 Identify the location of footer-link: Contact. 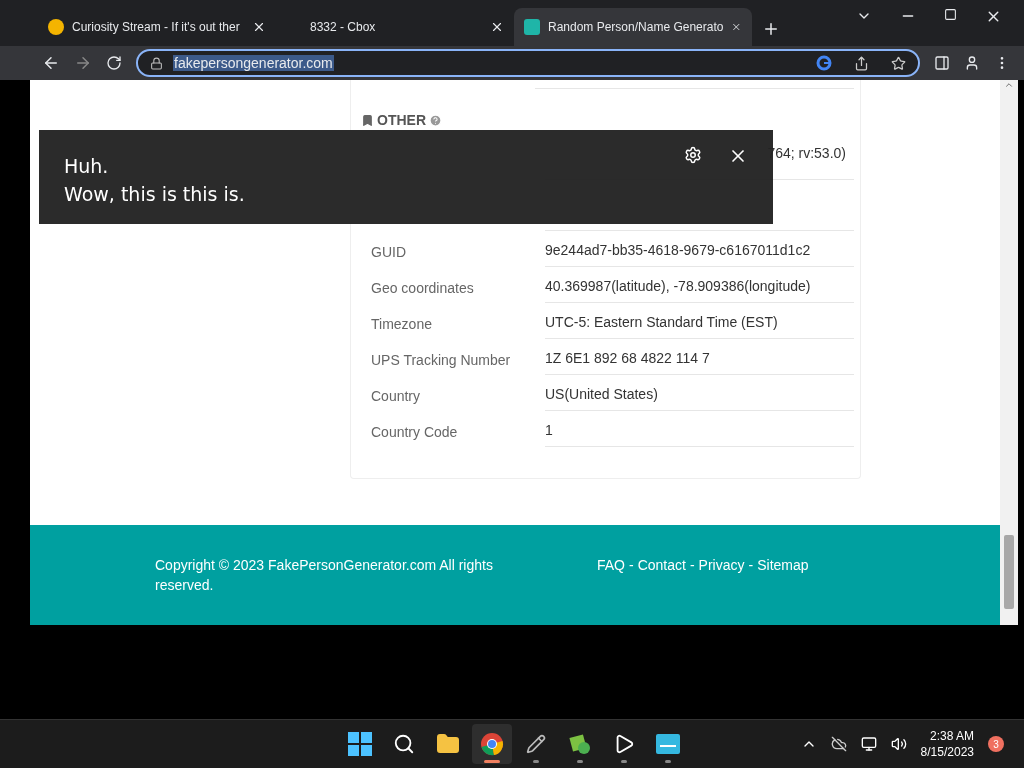
(661, 565).